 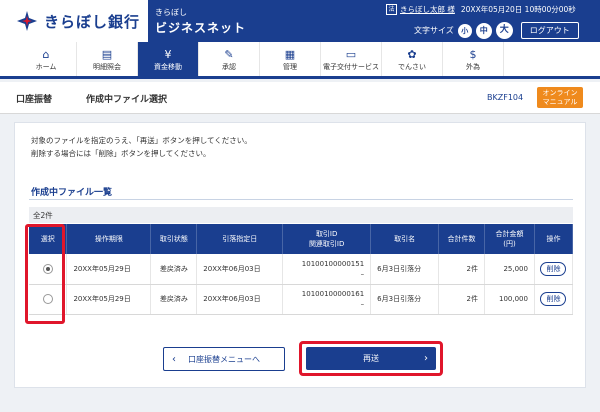 What do you see at coordinates (560, 93) in the screenshot?
I see `manual-line1: オンライン` at bounding box center [560, 93].